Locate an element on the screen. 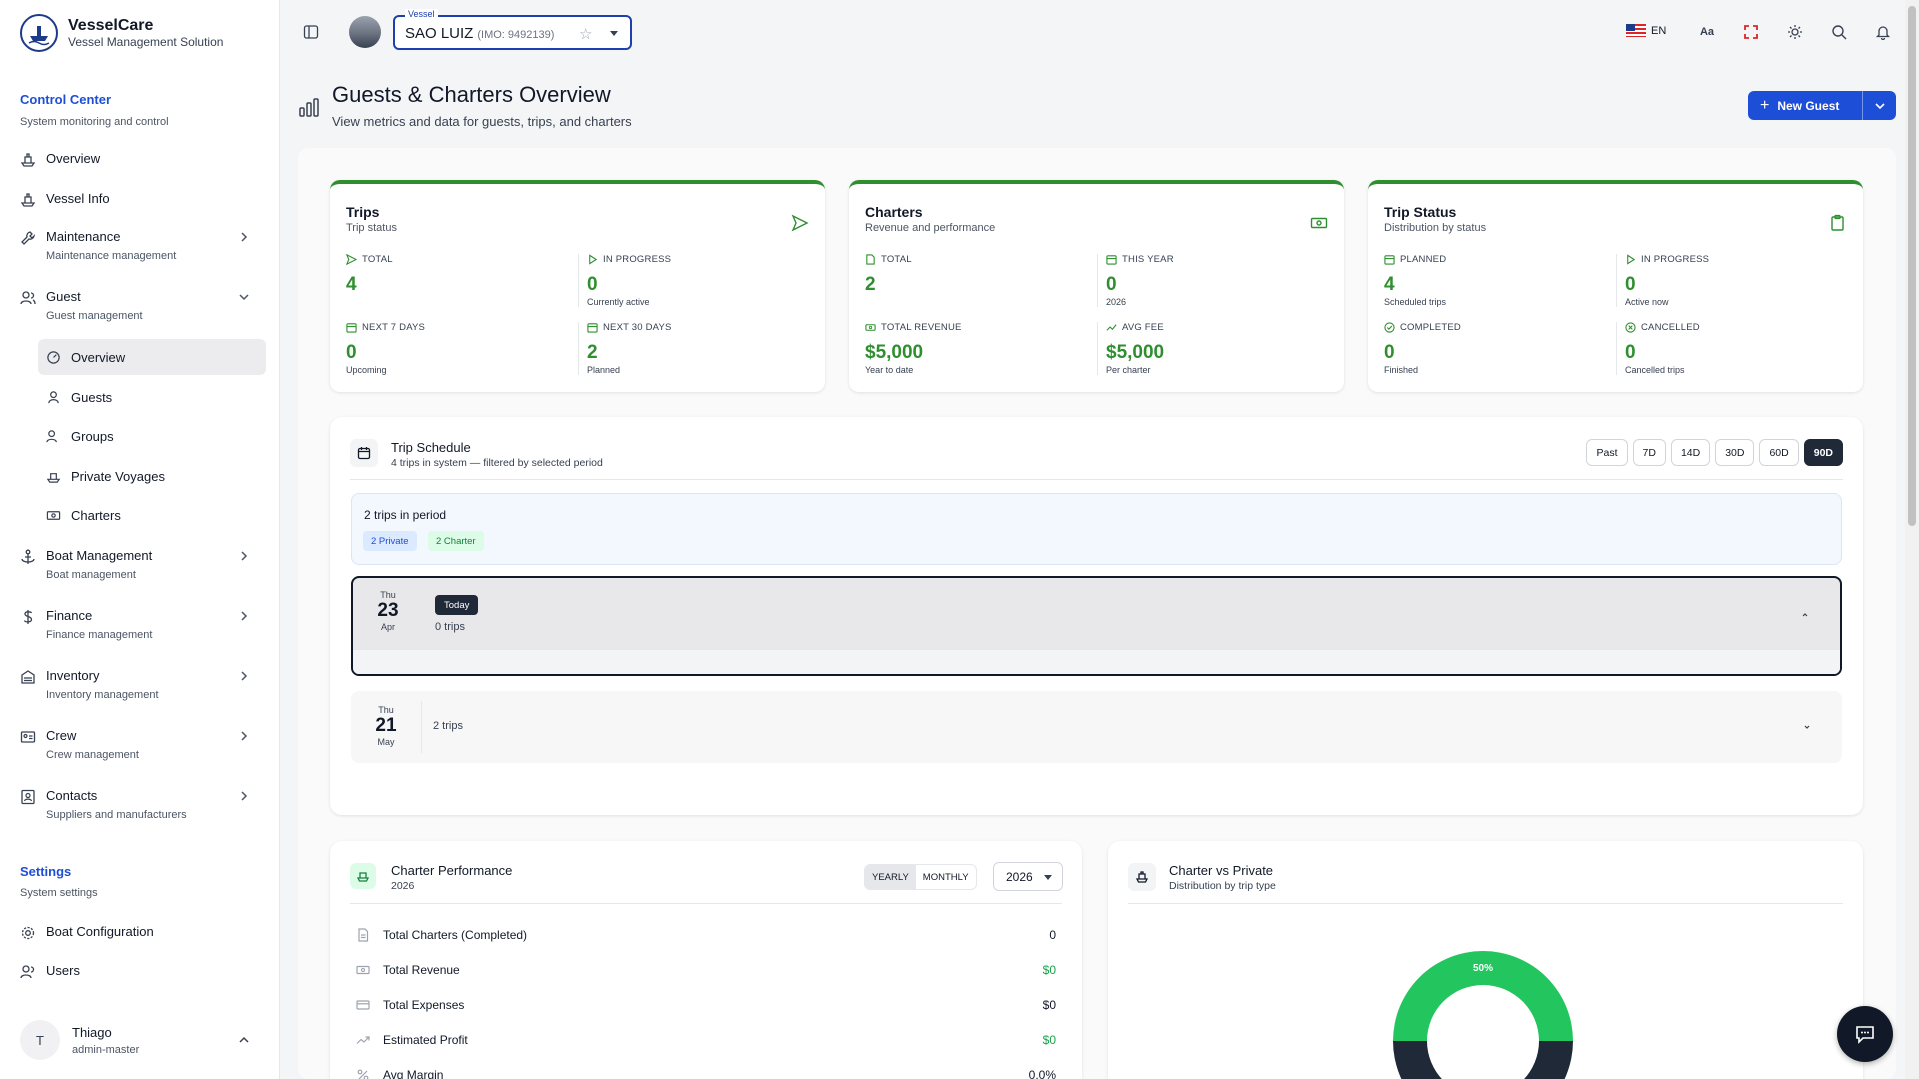 Image resolution: width=1919 pixels, height=1079 pixels. vessel-logo-icon is located at coordinates (39, 33).